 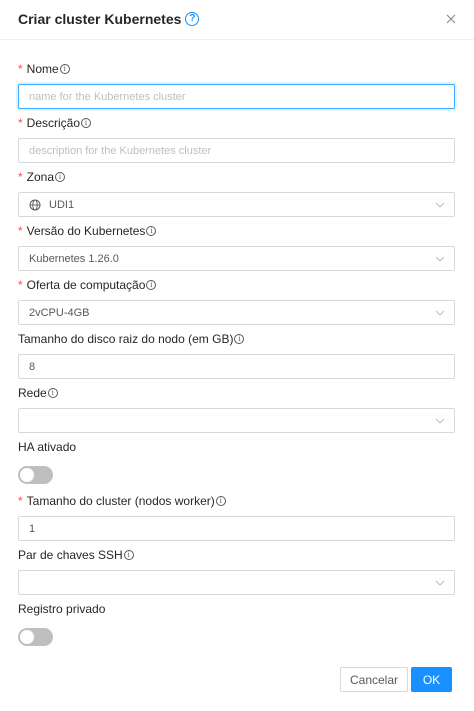 What do you see at coordinates (236, 204) in the screenshot?
I see `zone-select: UDI1` at bounding box center [236, 204].